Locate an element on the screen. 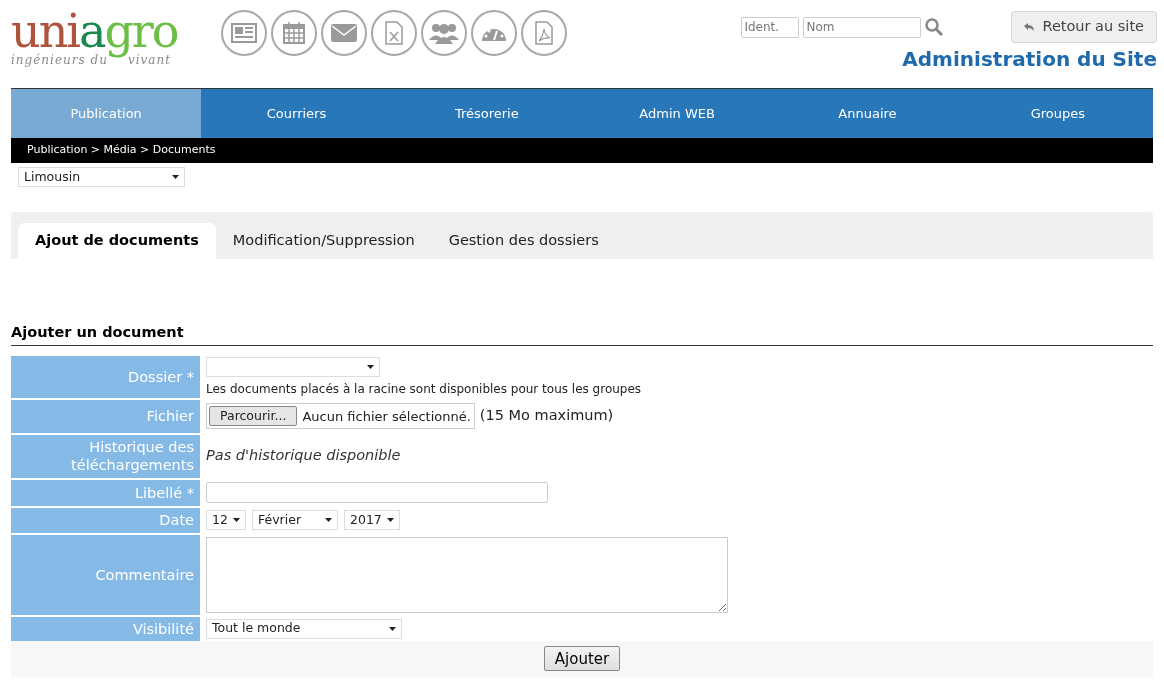  day-dropdown: 12 is located at coordinates (226, 520).